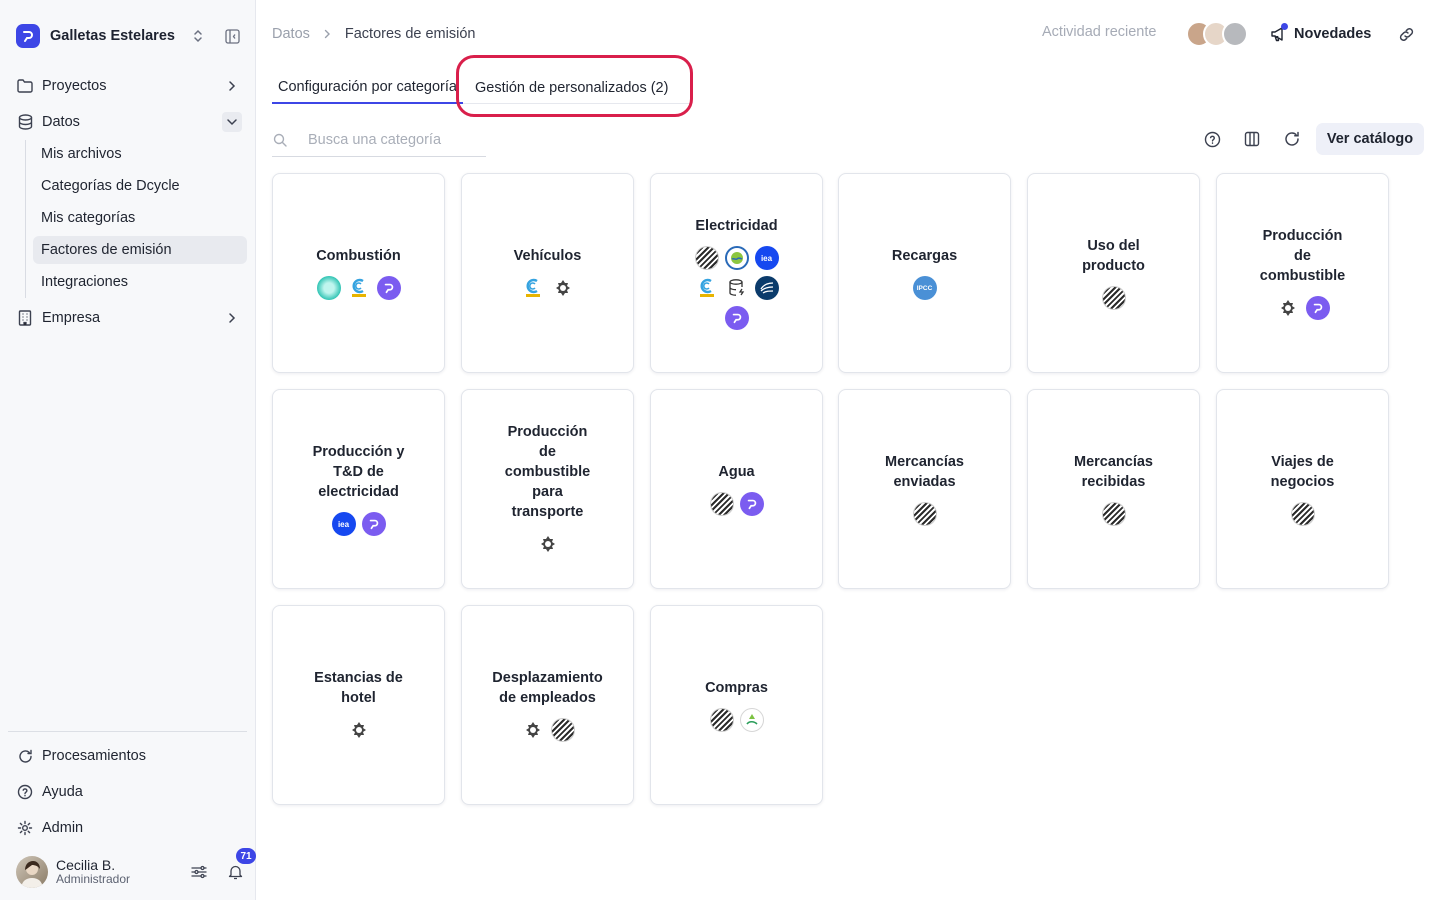 This screenshot has width=1440, height=900. Describe the element at coordinates (736, 688) in the screenshot. I see `category-title: Compras` at that location.